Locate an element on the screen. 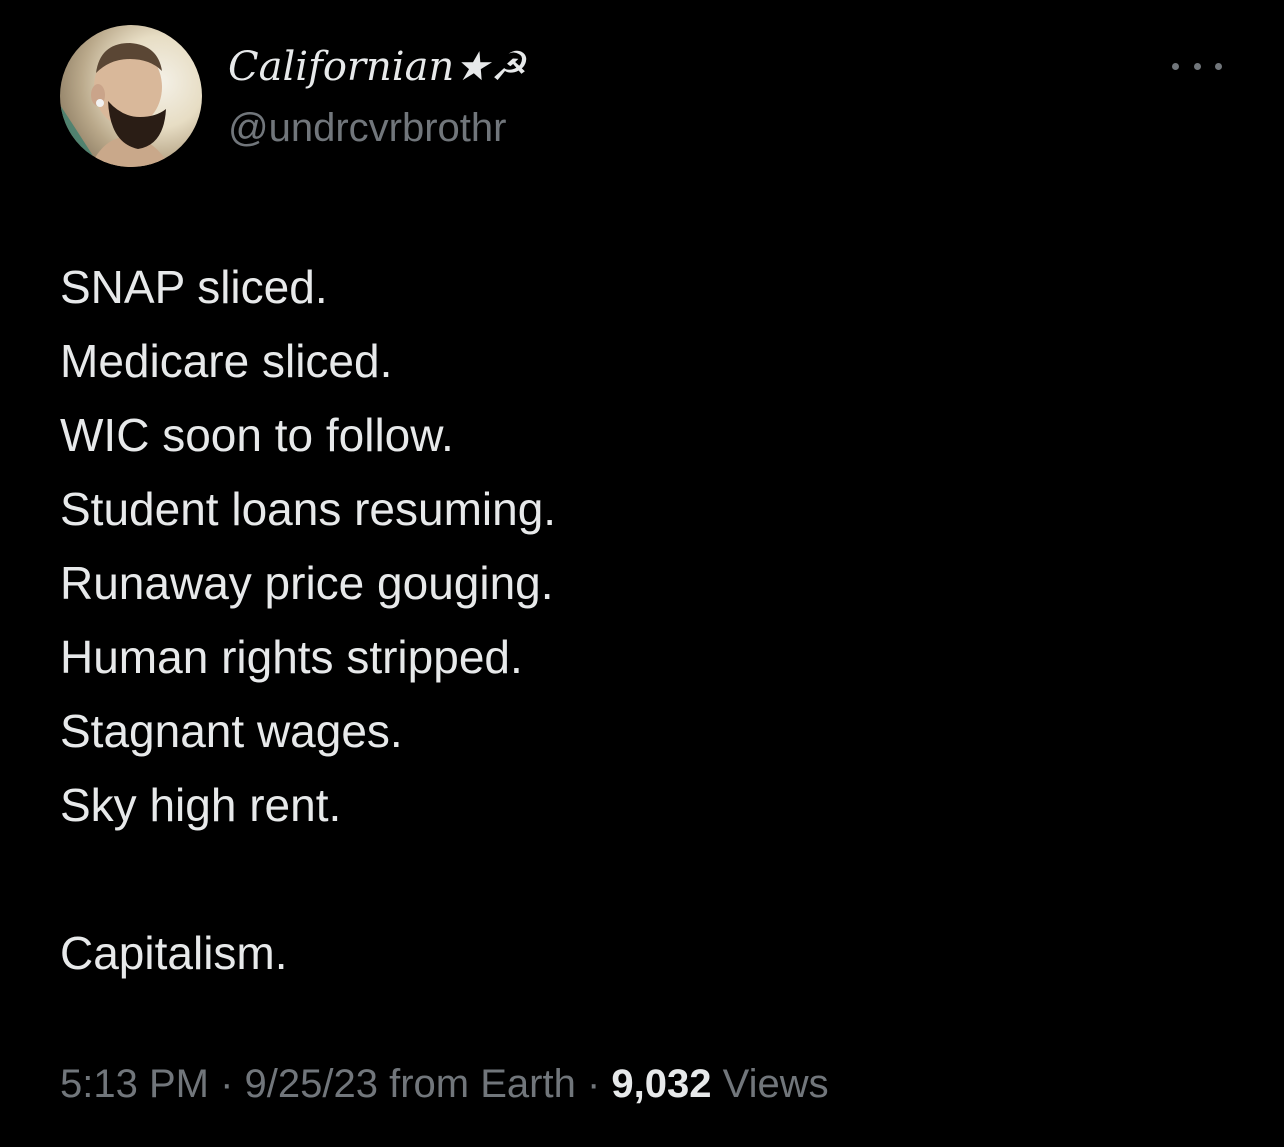 The image size is (1284, 1147). views-count: 9,032 is located at coordinates (661, 1084).